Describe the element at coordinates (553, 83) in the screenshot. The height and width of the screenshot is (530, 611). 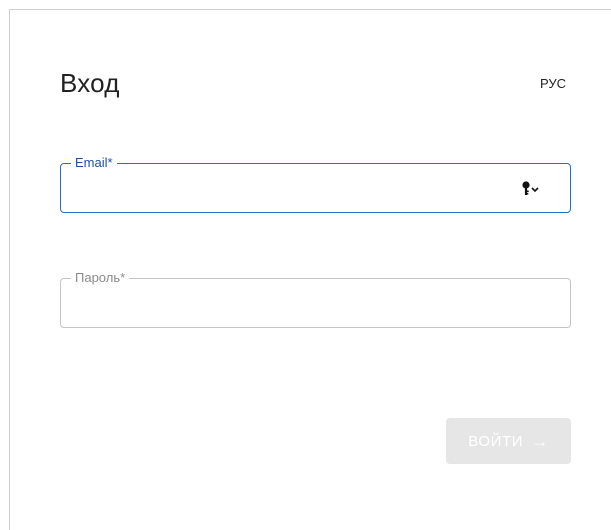
I see `language-switch: РУС` at that location.